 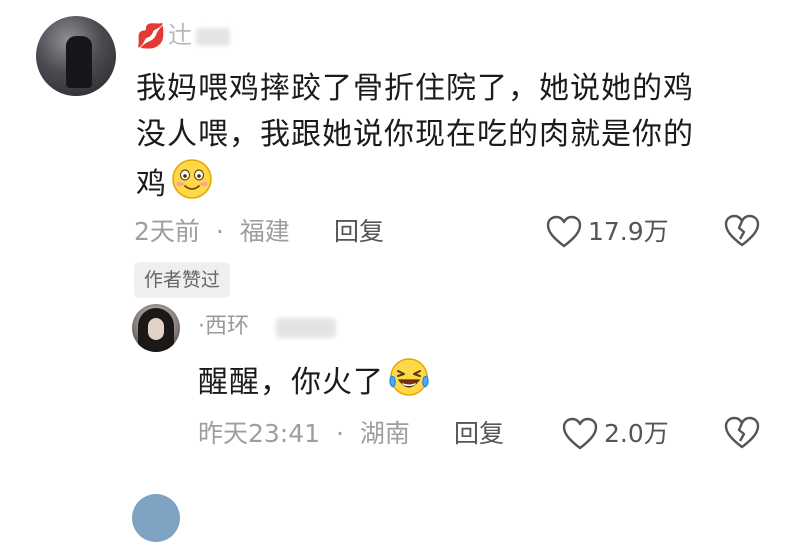 What do you see at coordinates (314, 384) in the screenshot?
I see `reply-text: 醒醒，你火了` at bounding box center [314, 384].